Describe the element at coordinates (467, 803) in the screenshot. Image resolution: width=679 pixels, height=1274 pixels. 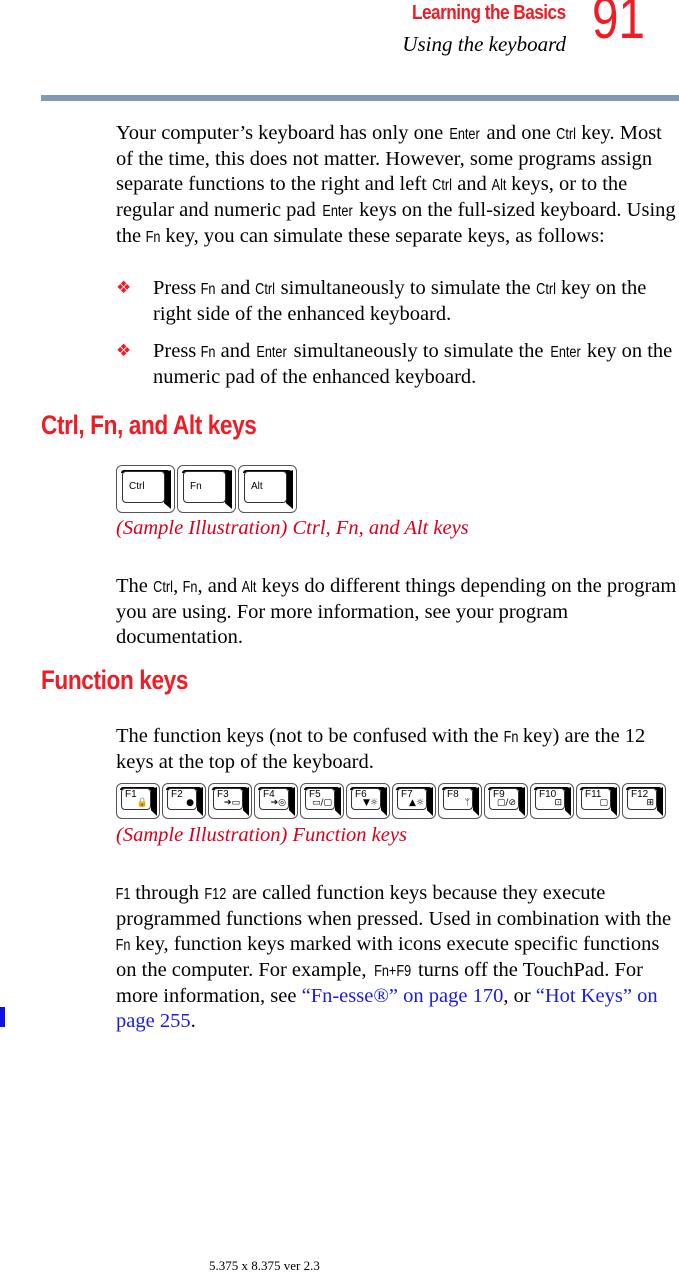
I see `wireless-icon: ᛘ` at that location.